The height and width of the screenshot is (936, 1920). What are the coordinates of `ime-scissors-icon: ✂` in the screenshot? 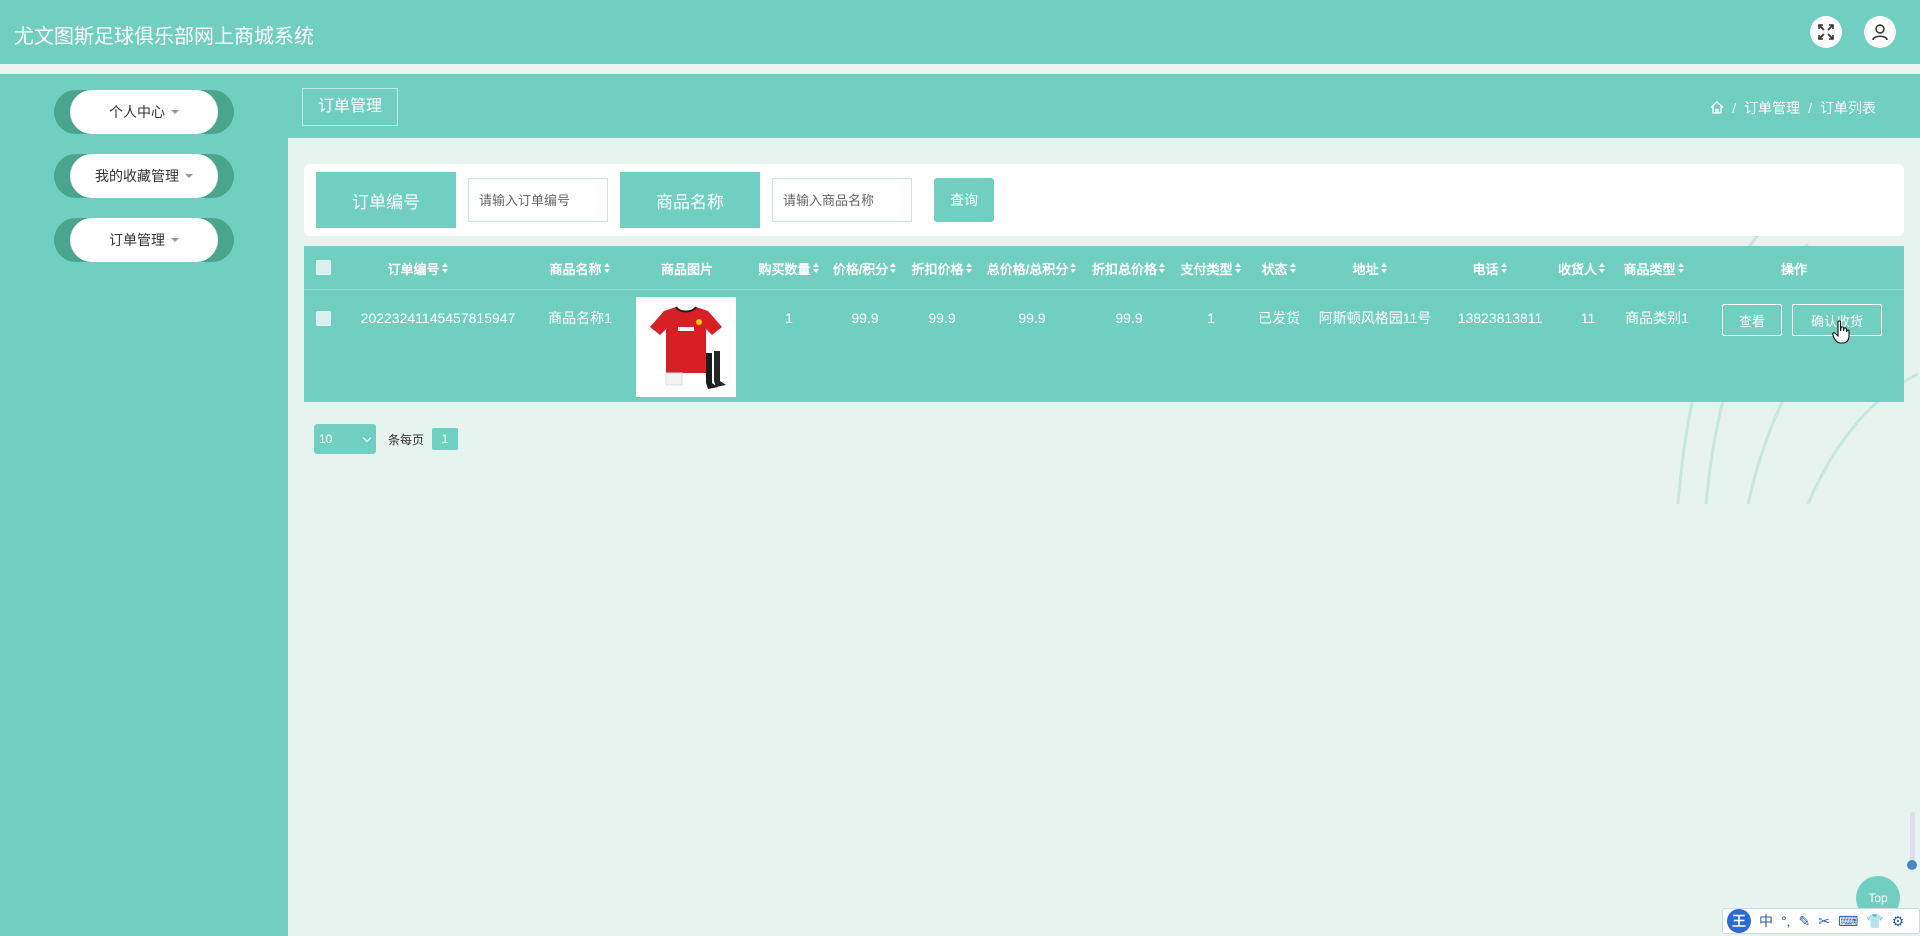 It's located at (1824, 921).